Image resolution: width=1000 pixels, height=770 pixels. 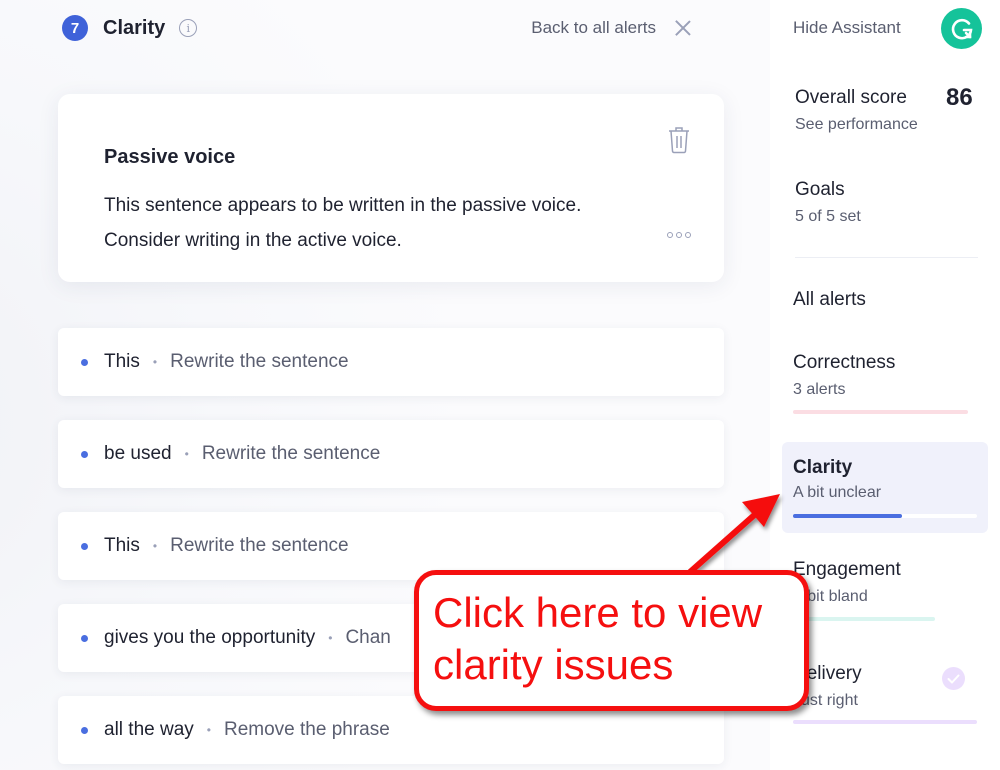 I want to click on info-icon: i, so click(x=188, y=28).